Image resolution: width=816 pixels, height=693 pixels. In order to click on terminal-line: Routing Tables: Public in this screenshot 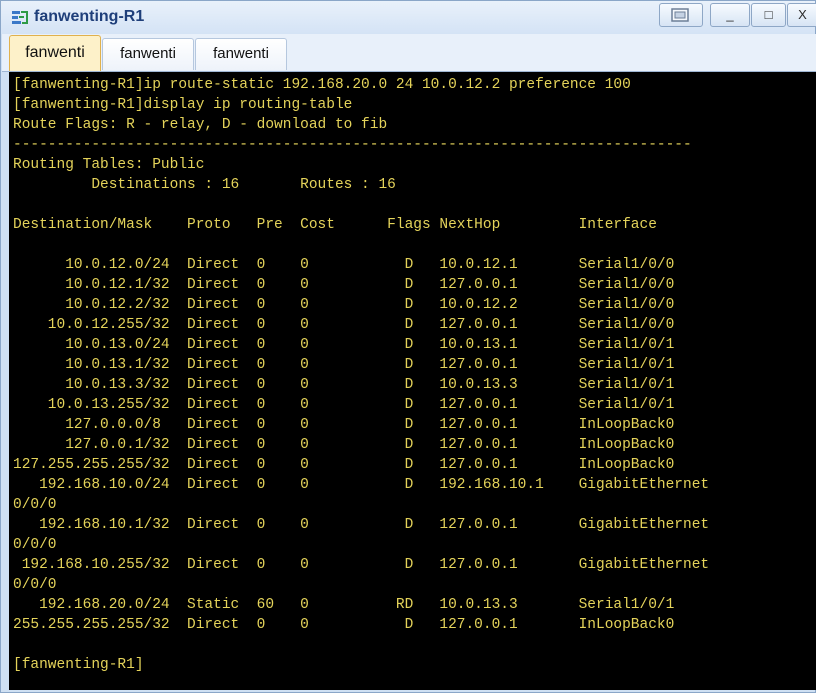, I will do `click(109, 165)`.